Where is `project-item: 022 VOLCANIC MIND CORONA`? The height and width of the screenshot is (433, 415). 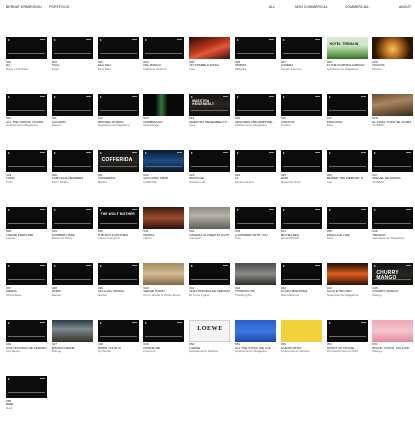
project-item: 022 VOLCANIC MIND CORONA is located at coordinates (164, 178).